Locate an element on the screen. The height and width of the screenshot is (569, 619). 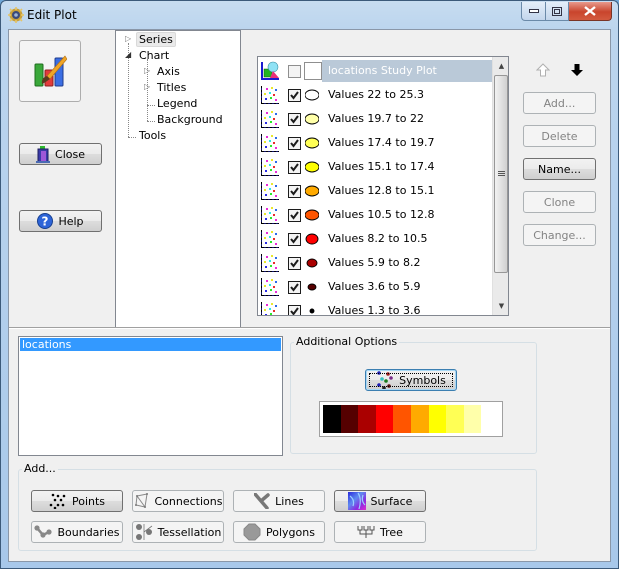
horizontal-separator is located at coordinates (309, 328).